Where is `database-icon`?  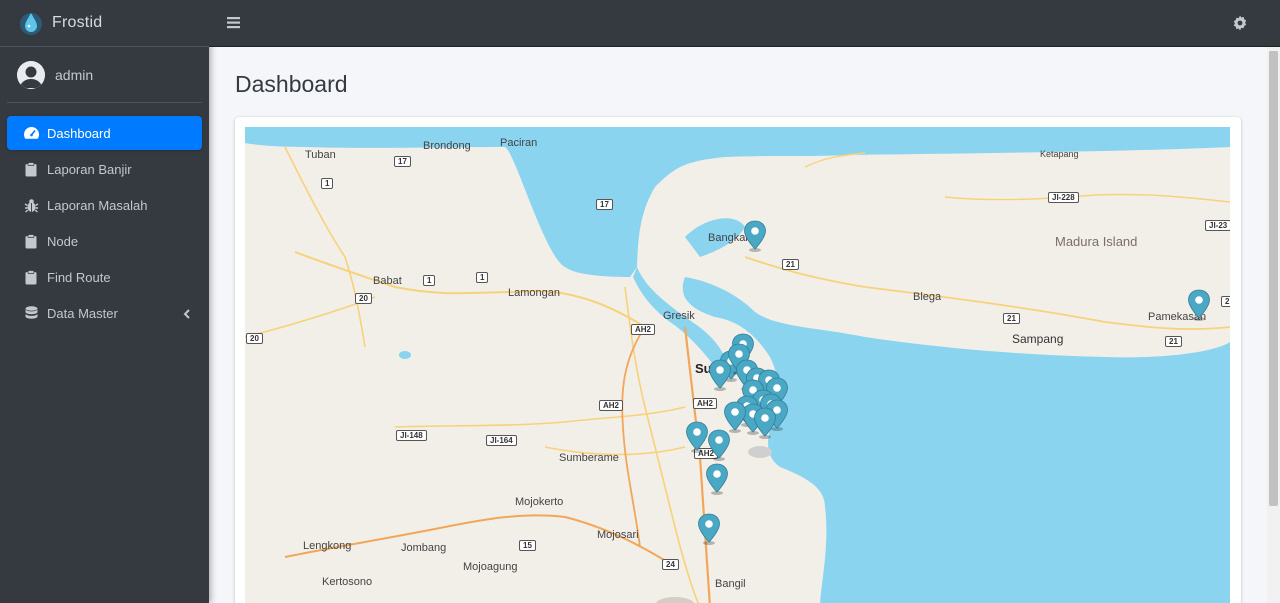
database-icon is located at coordinates (31, 313).